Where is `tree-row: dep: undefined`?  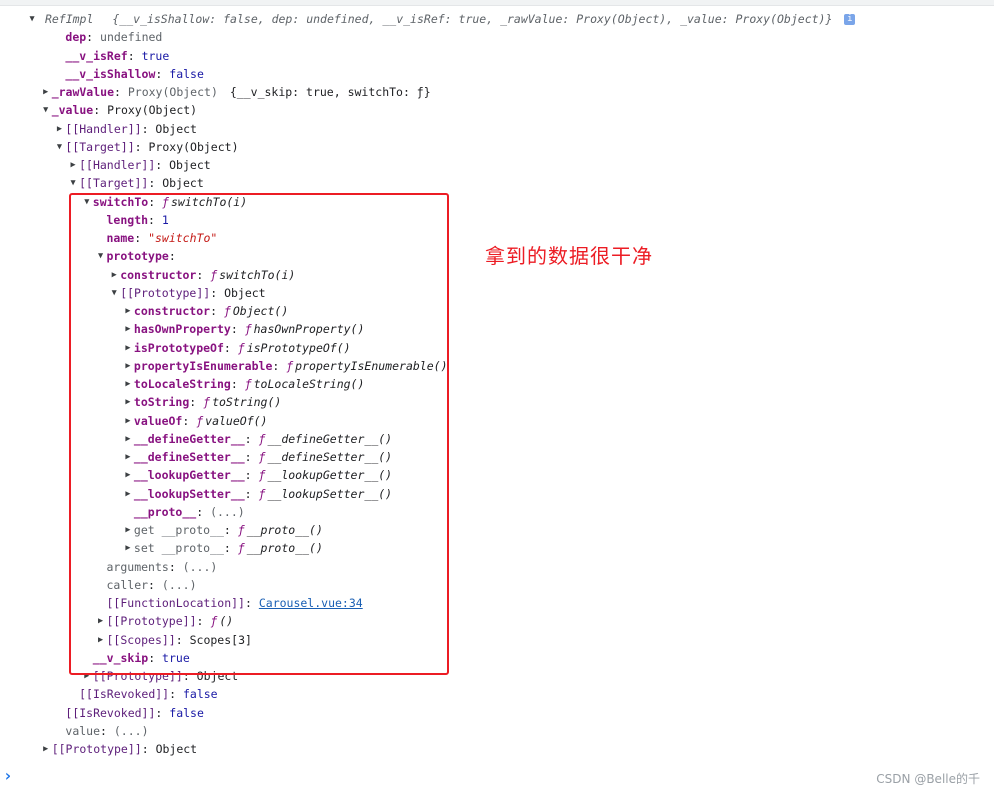
tree-row: dep: undefined is located at coordinates (107, 37).